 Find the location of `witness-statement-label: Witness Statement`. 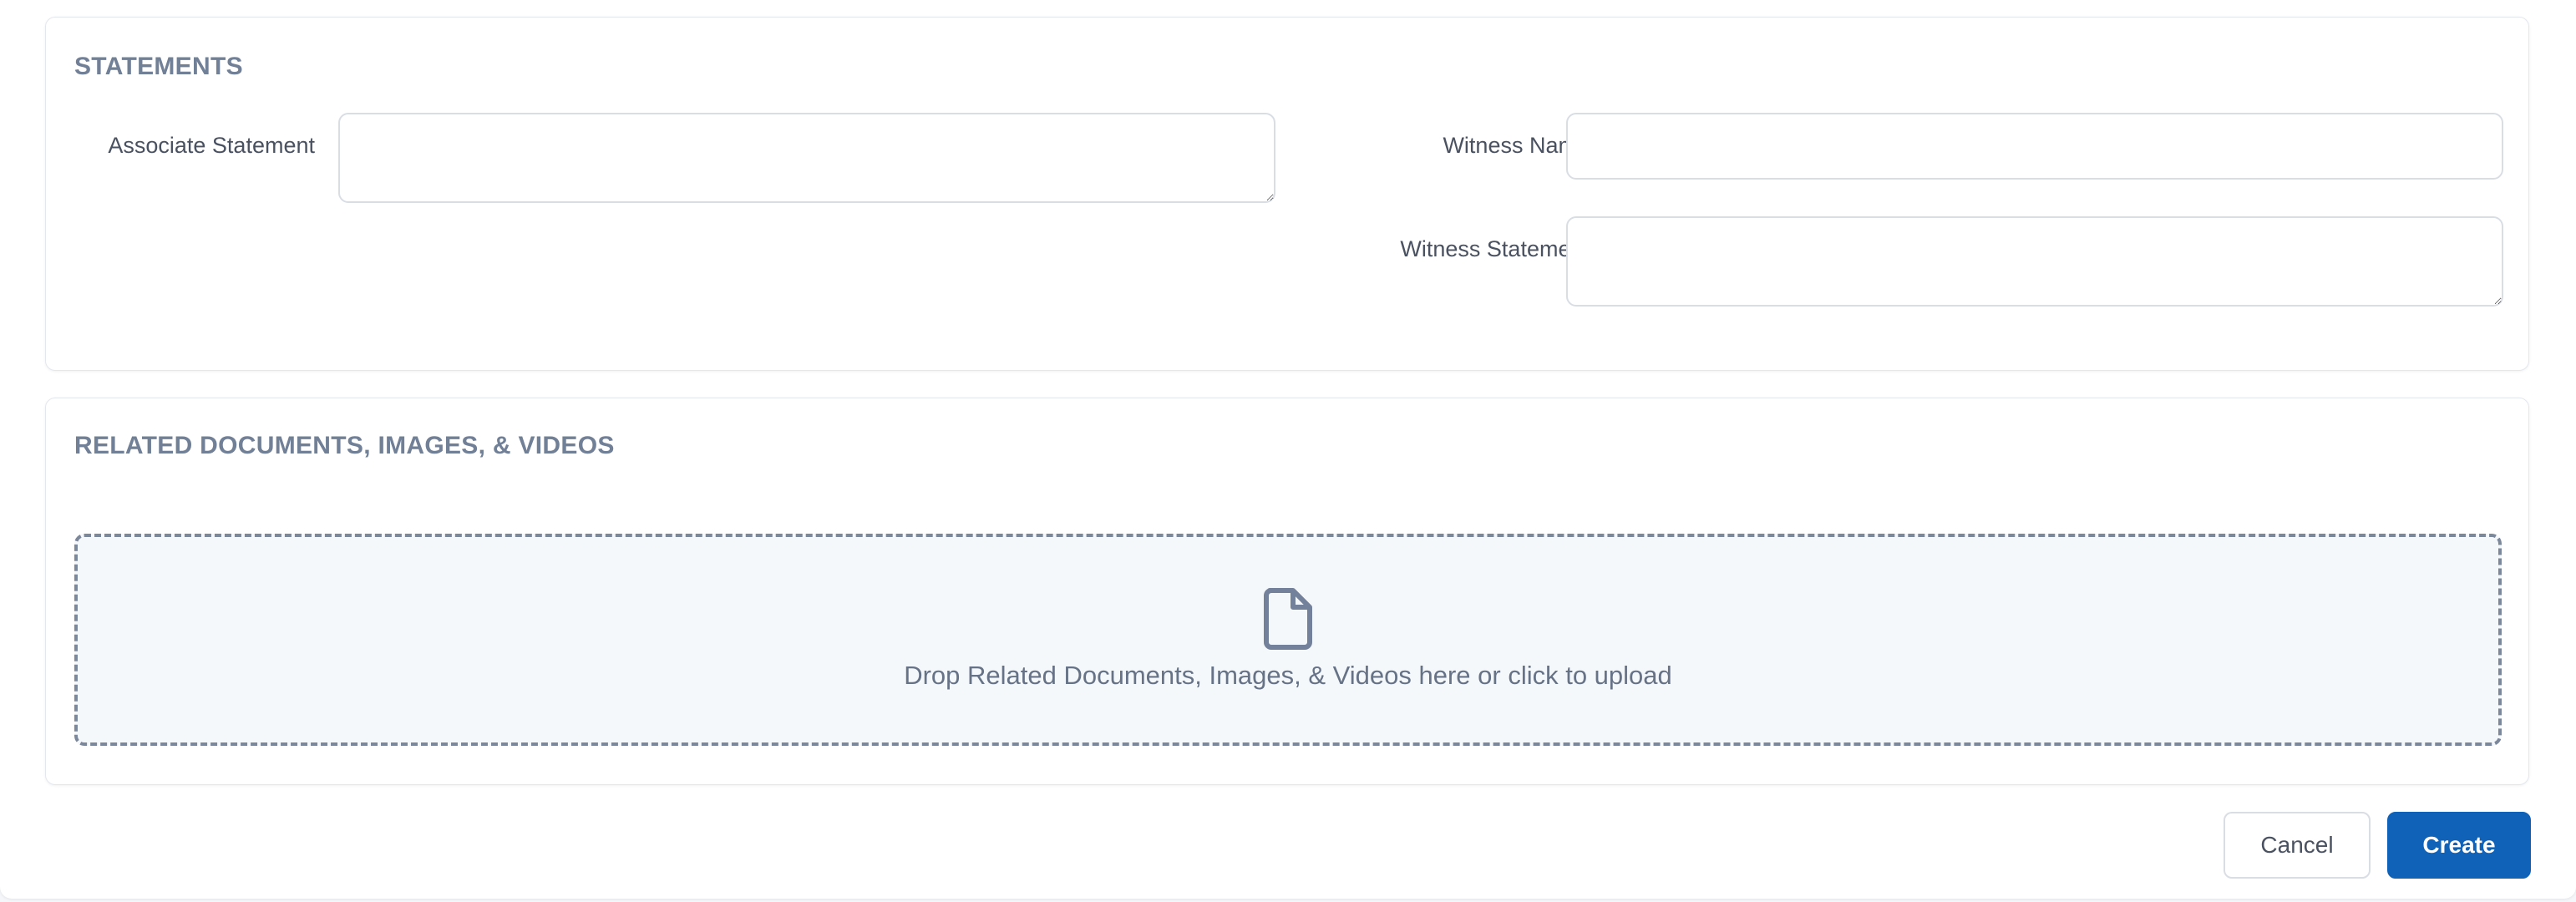

witness-statement-label: Witness Statement is located at coordinates (1495, 248).